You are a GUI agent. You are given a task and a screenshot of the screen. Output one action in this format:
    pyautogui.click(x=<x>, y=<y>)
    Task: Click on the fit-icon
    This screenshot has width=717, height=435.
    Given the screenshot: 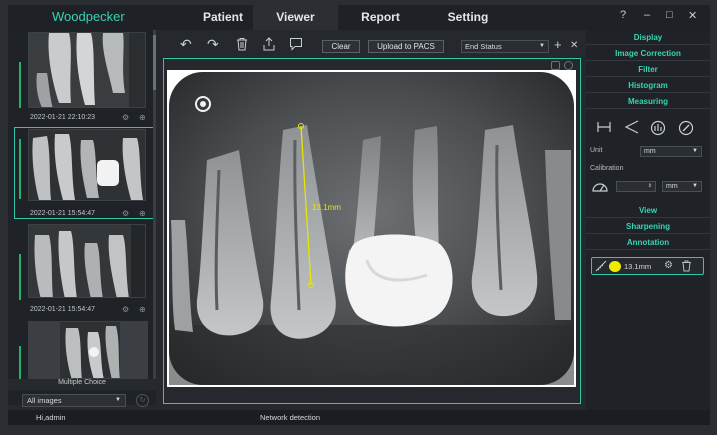 What is the action you would take?
    pyautogui.click(x=568, y=65)
    